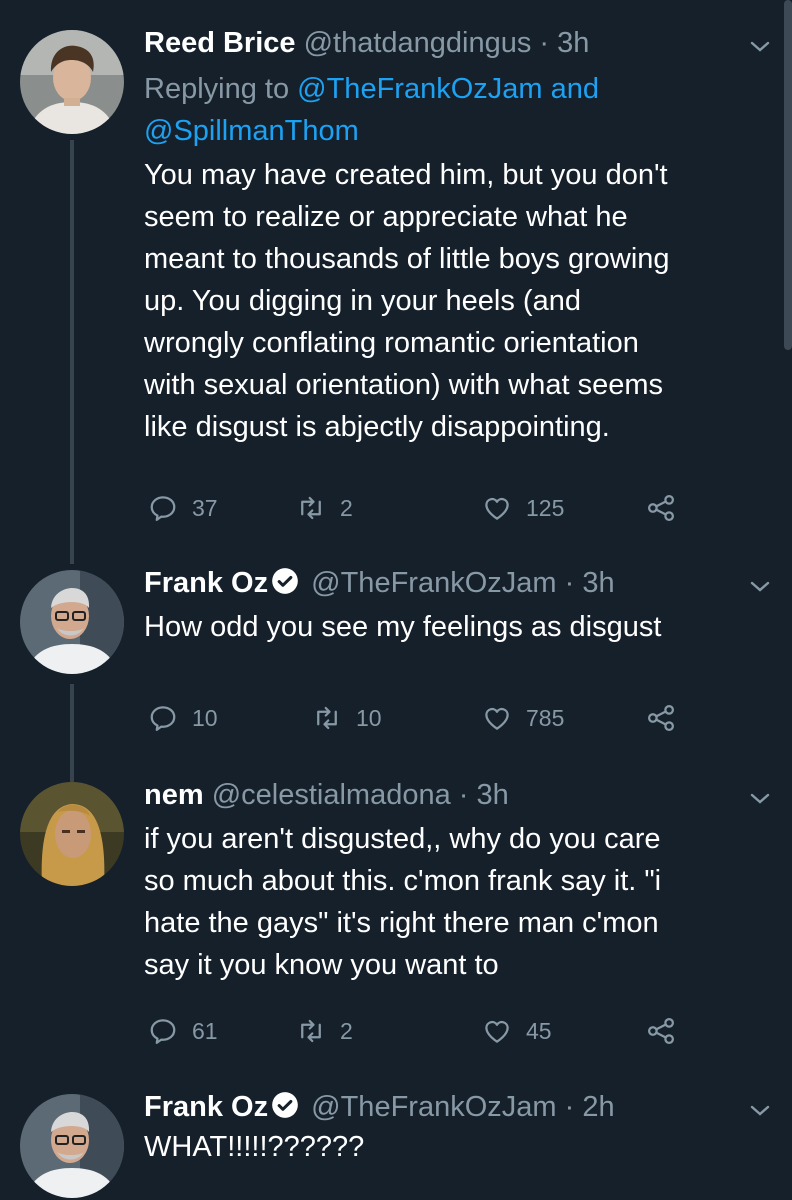 This screenshot has height=1200, width=792. What do you see at coordinates (205, 507) in the screenshot?
I see `reply-count: 37` at bounding box center [205, 507].